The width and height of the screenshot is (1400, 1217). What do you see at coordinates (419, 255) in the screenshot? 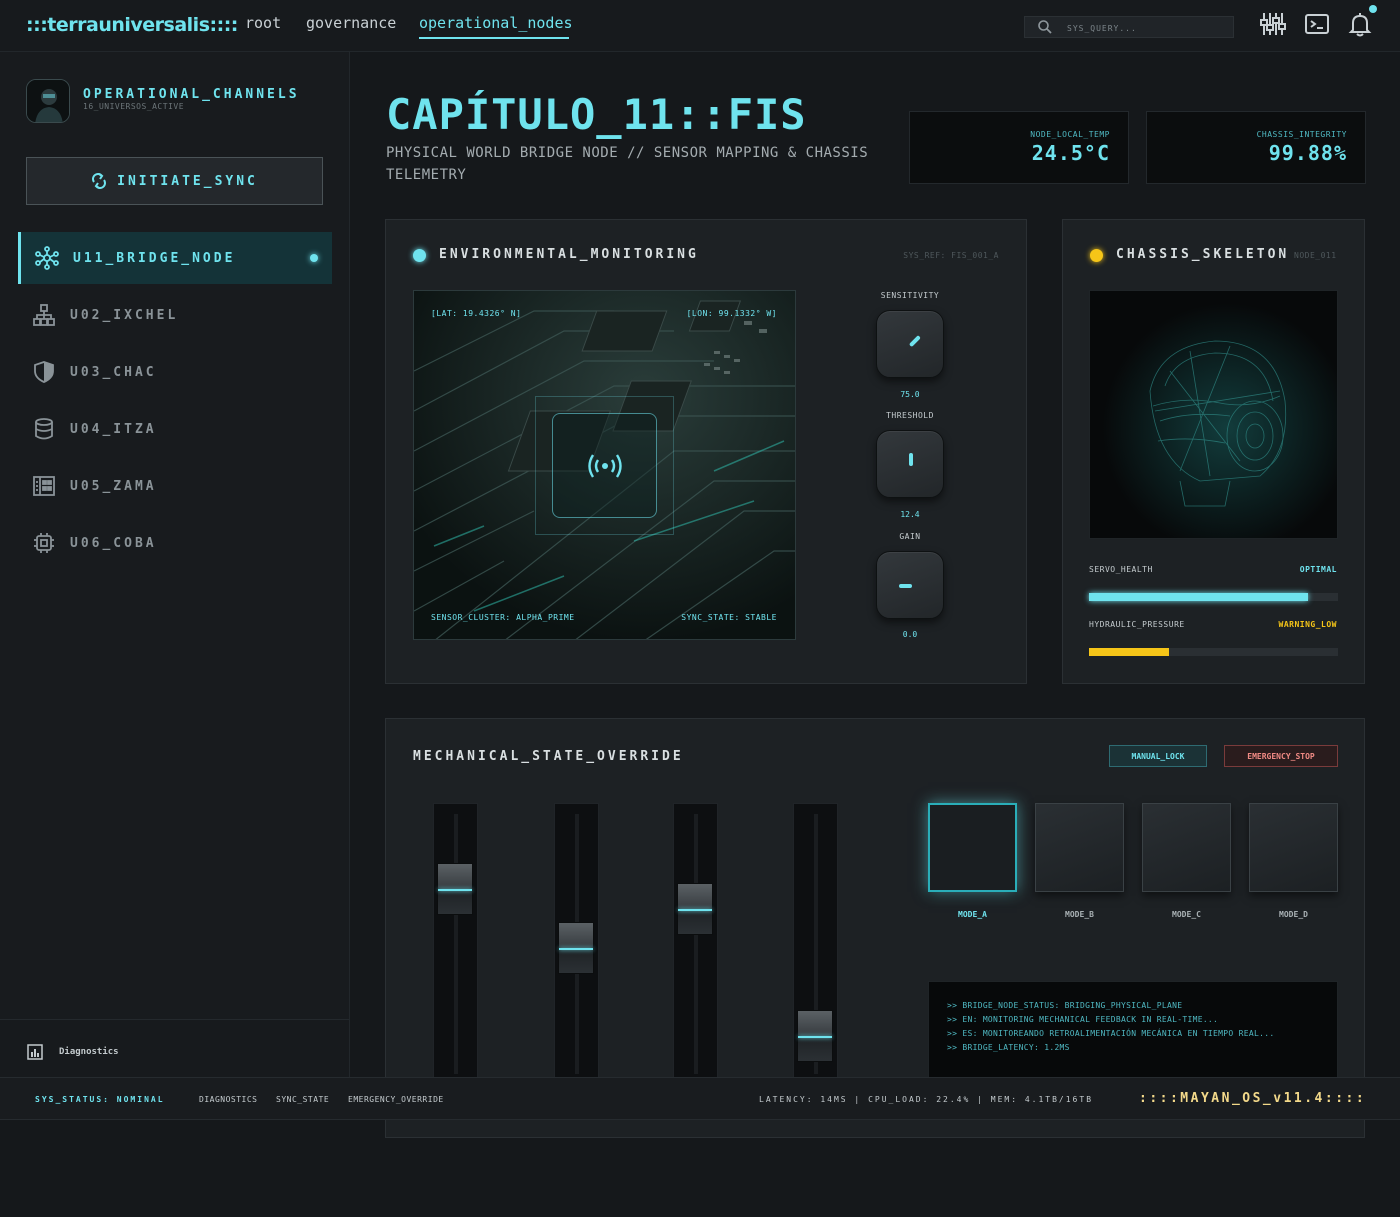
I see `status-dot` at bounding box center [419, 255].